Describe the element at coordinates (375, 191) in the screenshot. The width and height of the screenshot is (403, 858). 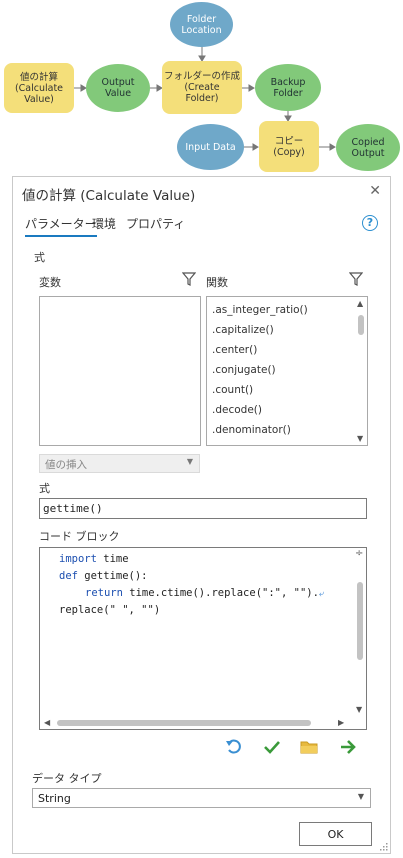
I see `close-icon: ✕` at that location.